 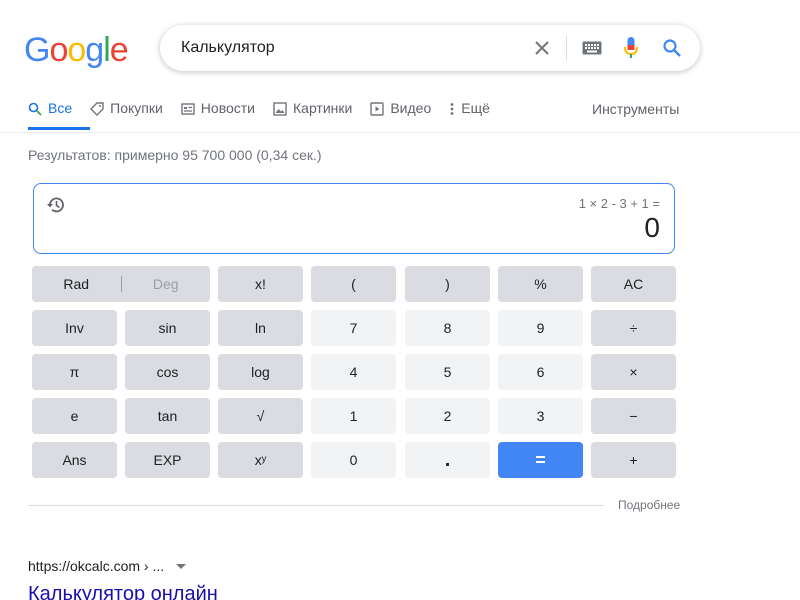 I want to click on minus-key: −, so click(x=633, y=416).